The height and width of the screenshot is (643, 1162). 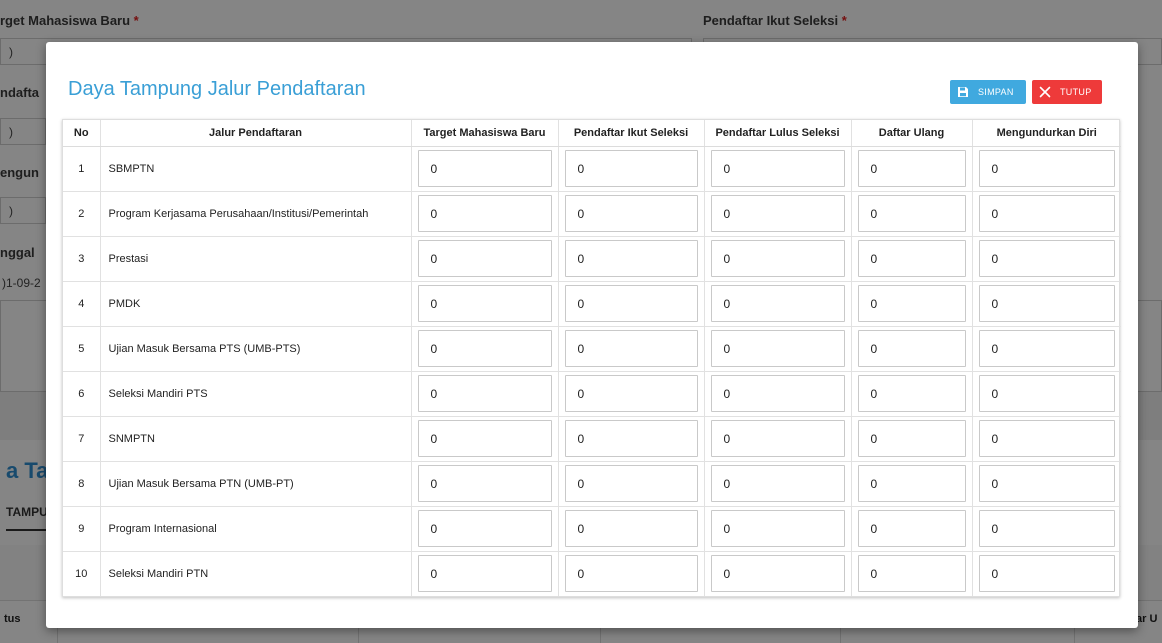 I want to click on row-number: 2, so click(x=82, y=214).